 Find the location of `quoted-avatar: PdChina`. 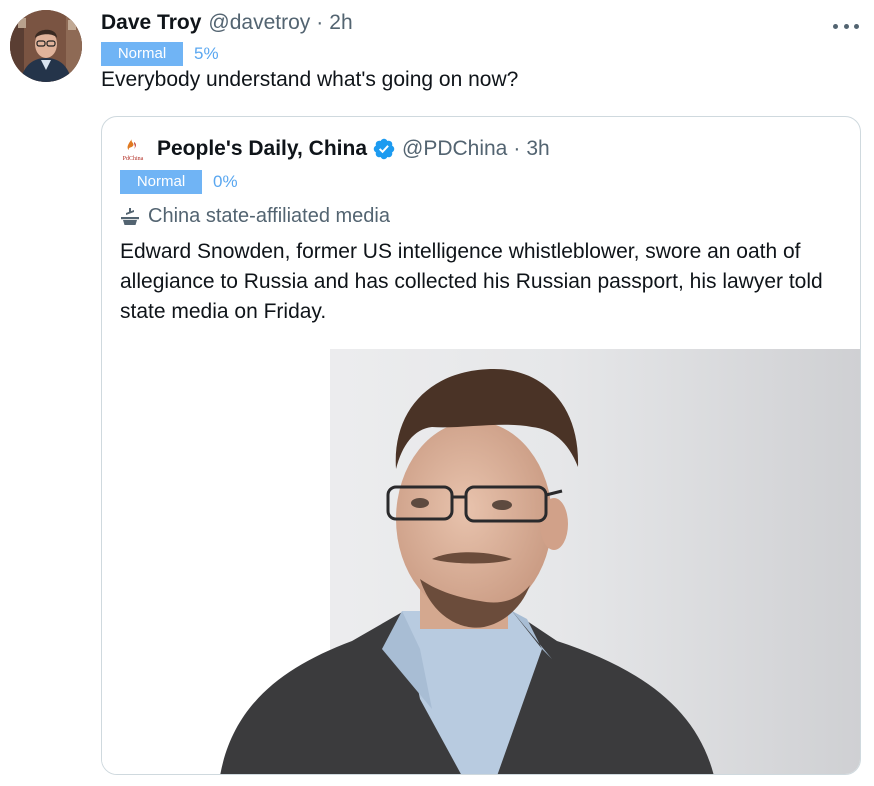

quoted-avatar: PdChina is located at coordinates (133, 151).